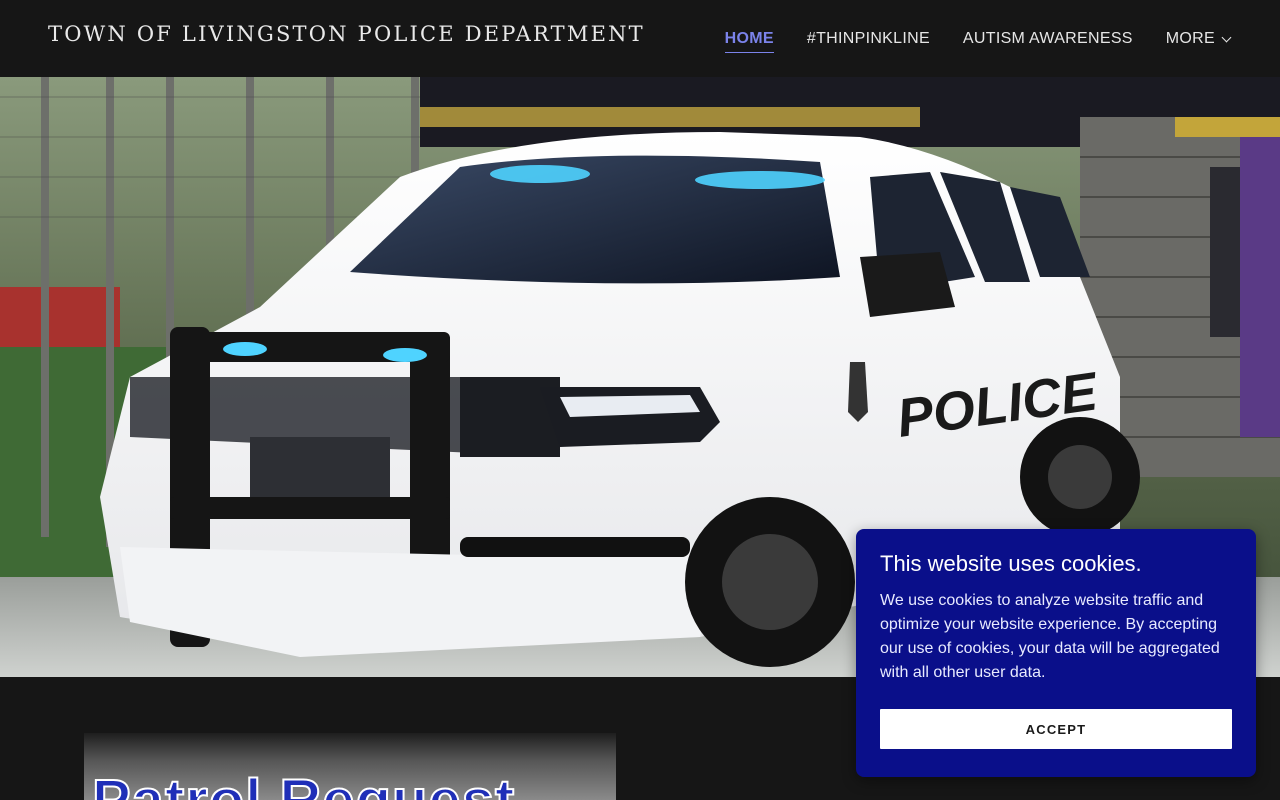 The width and height of the screenshot is (1280, 800). Describe the element at coordinates (303, 783) in the screenshot. I see `patrol-request-text: Patrol Request` at that location.